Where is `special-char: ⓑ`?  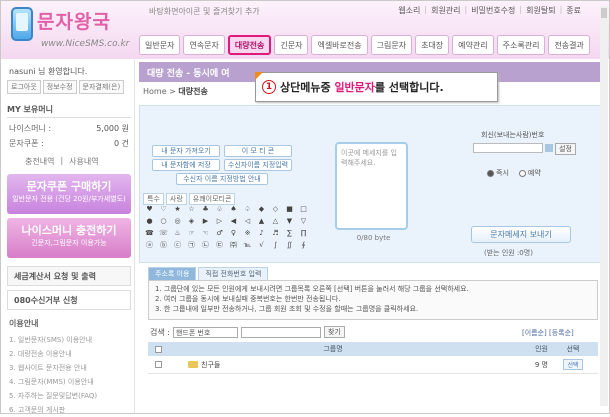 special-char: ⓑ is located at coordinates (163, 245).